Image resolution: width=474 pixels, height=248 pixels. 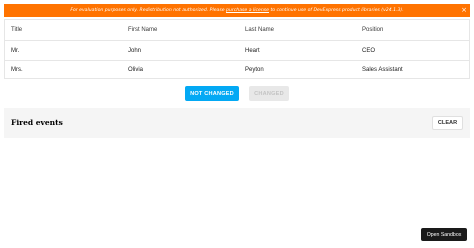 I want to click on fired-events-title: Fired events, so click(x=37, y=122).